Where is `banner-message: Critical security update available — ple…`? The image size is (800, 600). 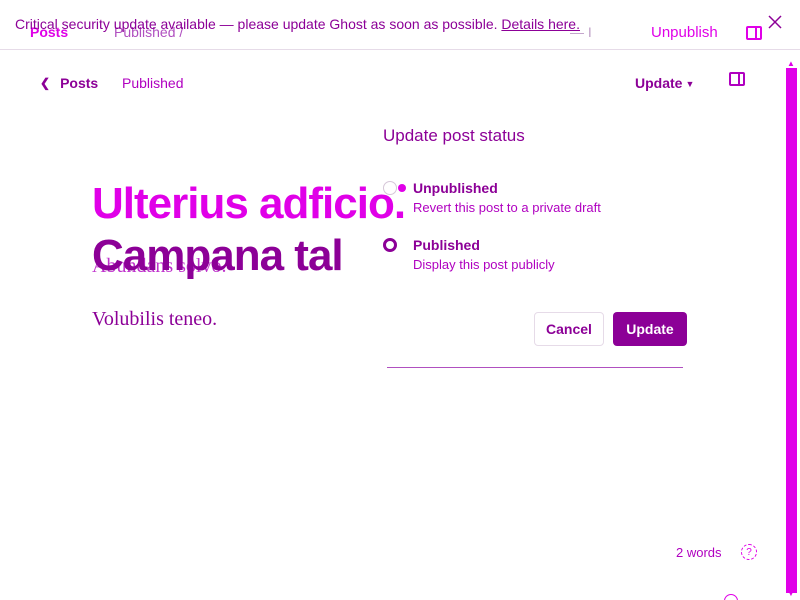 banner-message: Critical security update available — ple… is located at coordinates (297, 24).